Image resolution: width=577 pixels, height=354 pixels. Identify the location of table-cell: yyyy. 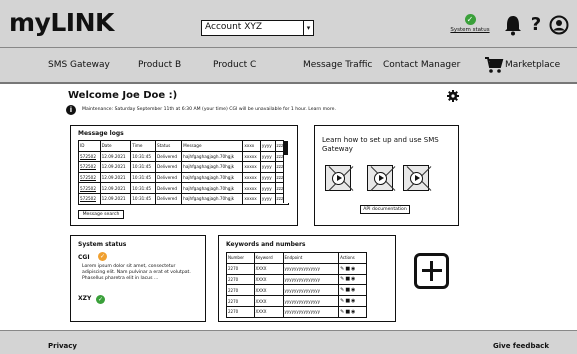
(267, 156).